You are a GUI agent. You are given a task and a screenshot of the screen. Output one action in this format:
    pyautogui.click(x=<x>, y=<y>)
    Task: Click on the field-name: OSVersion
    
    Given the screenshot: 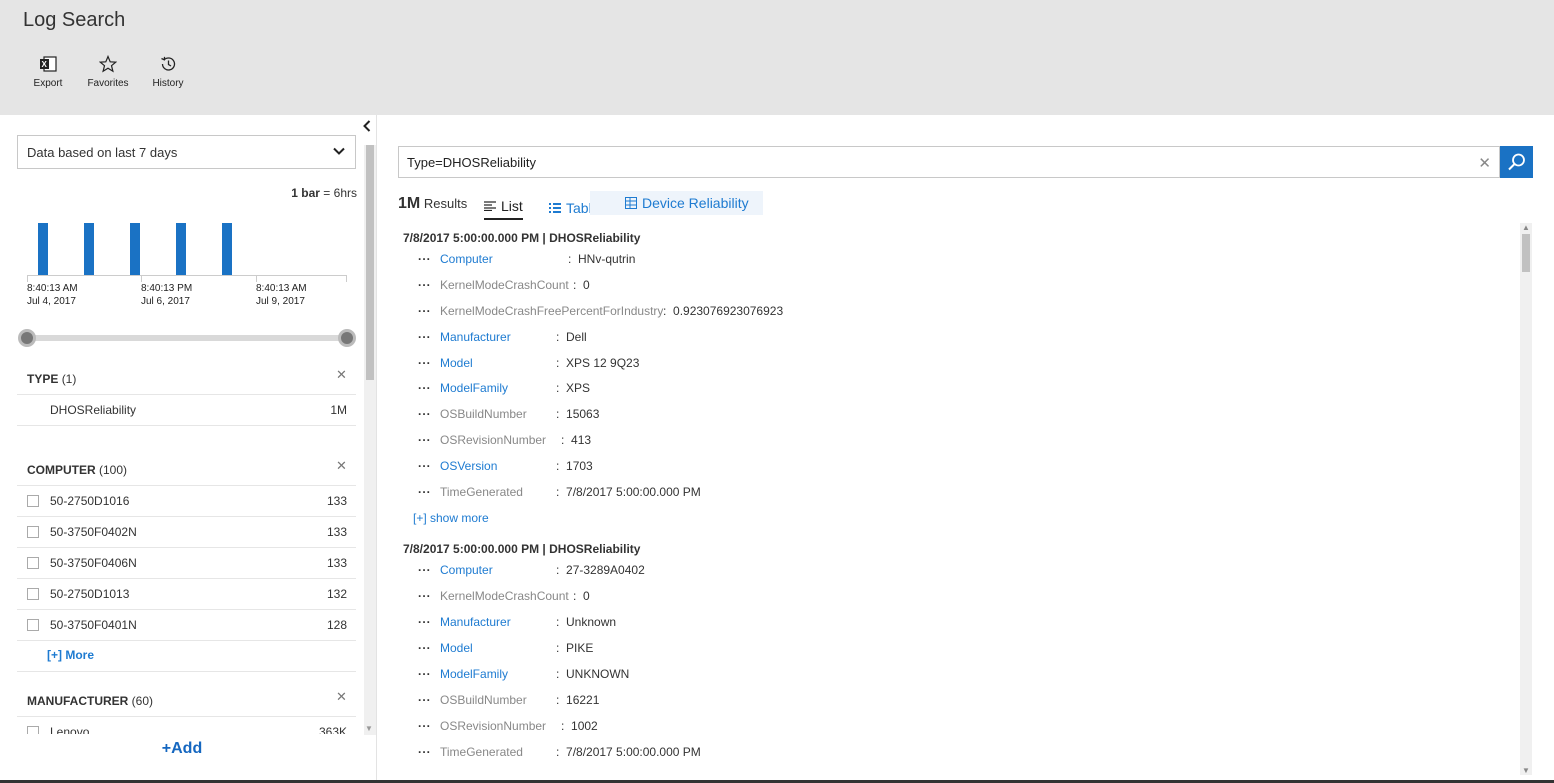 What is the action you would take?
    pyautogui.click(x=468, y=466)
    